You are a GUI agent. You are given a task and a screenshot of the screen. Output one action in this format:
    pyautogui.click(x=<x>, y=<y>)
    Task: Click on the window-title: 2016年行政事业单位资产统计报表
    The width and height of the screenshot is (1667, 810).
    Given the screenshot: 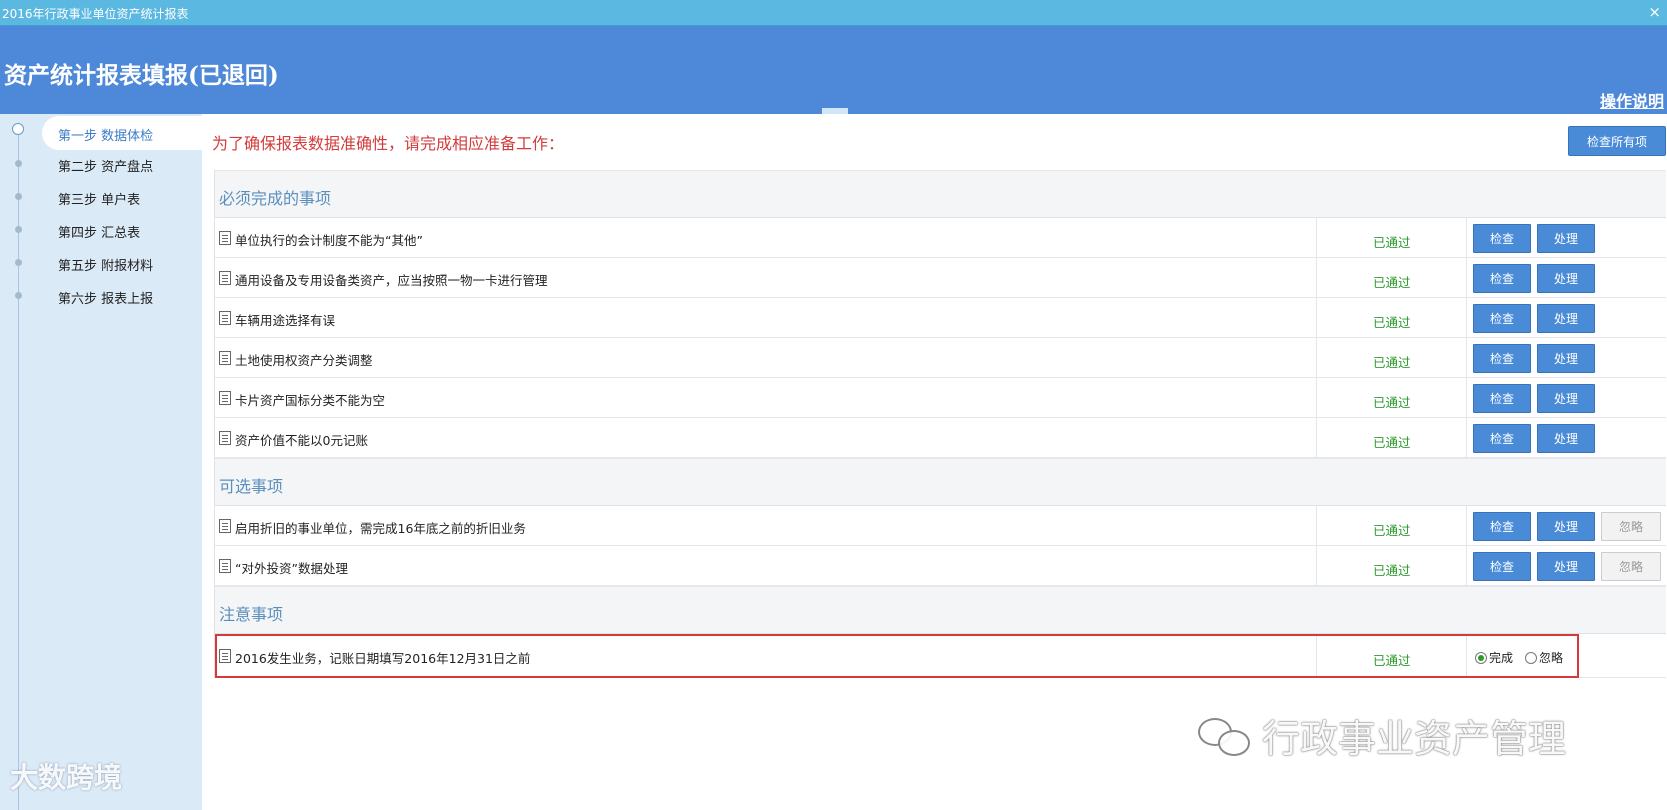 What is the action you would take?
    pyautogui.click(x=95, y=14)
    